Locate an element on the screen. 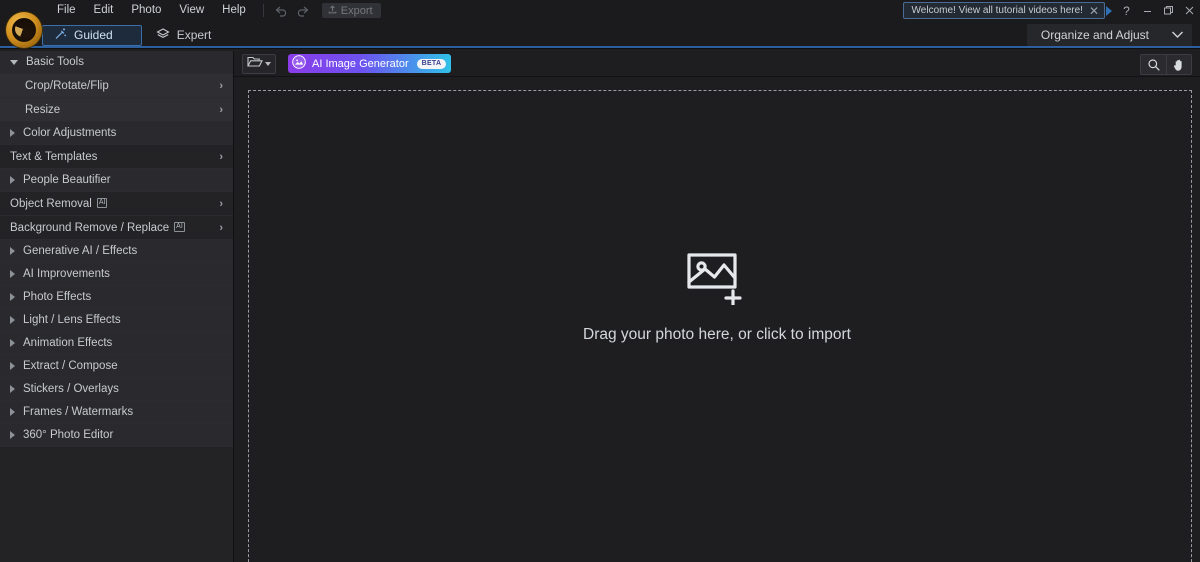 The width and height of the screenshot is (1200, 562). sidebar-item-photo-effects: Photo Effects is located at coordinates (116, 297).